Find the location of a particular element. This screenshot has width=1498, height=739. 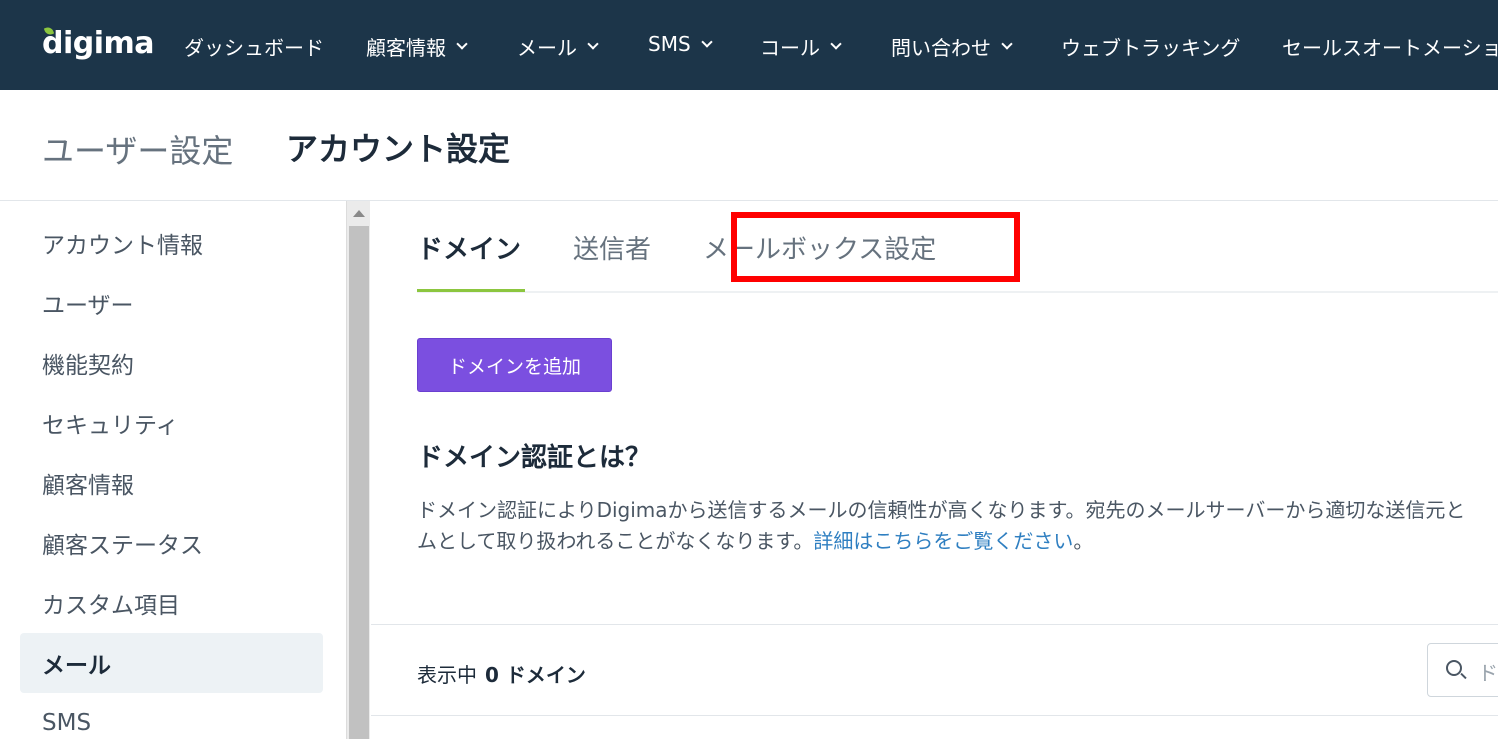

scroll-up-arrow-icon is located at coordinates (359, 213).